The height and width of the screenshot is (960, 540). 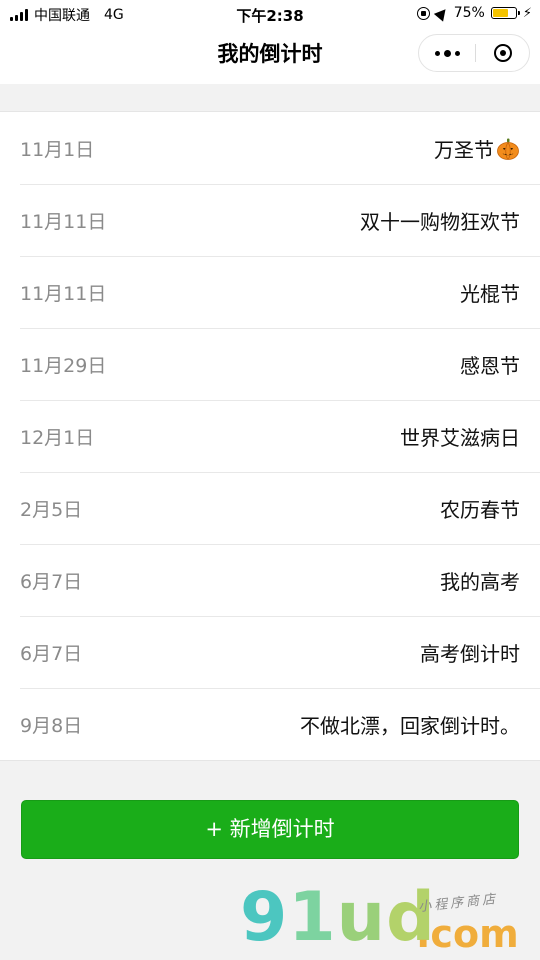 What do you see at coordinates (441, 13) in the screenshot?
I see `location-arrow-icon` at bounding box center [441, 13].